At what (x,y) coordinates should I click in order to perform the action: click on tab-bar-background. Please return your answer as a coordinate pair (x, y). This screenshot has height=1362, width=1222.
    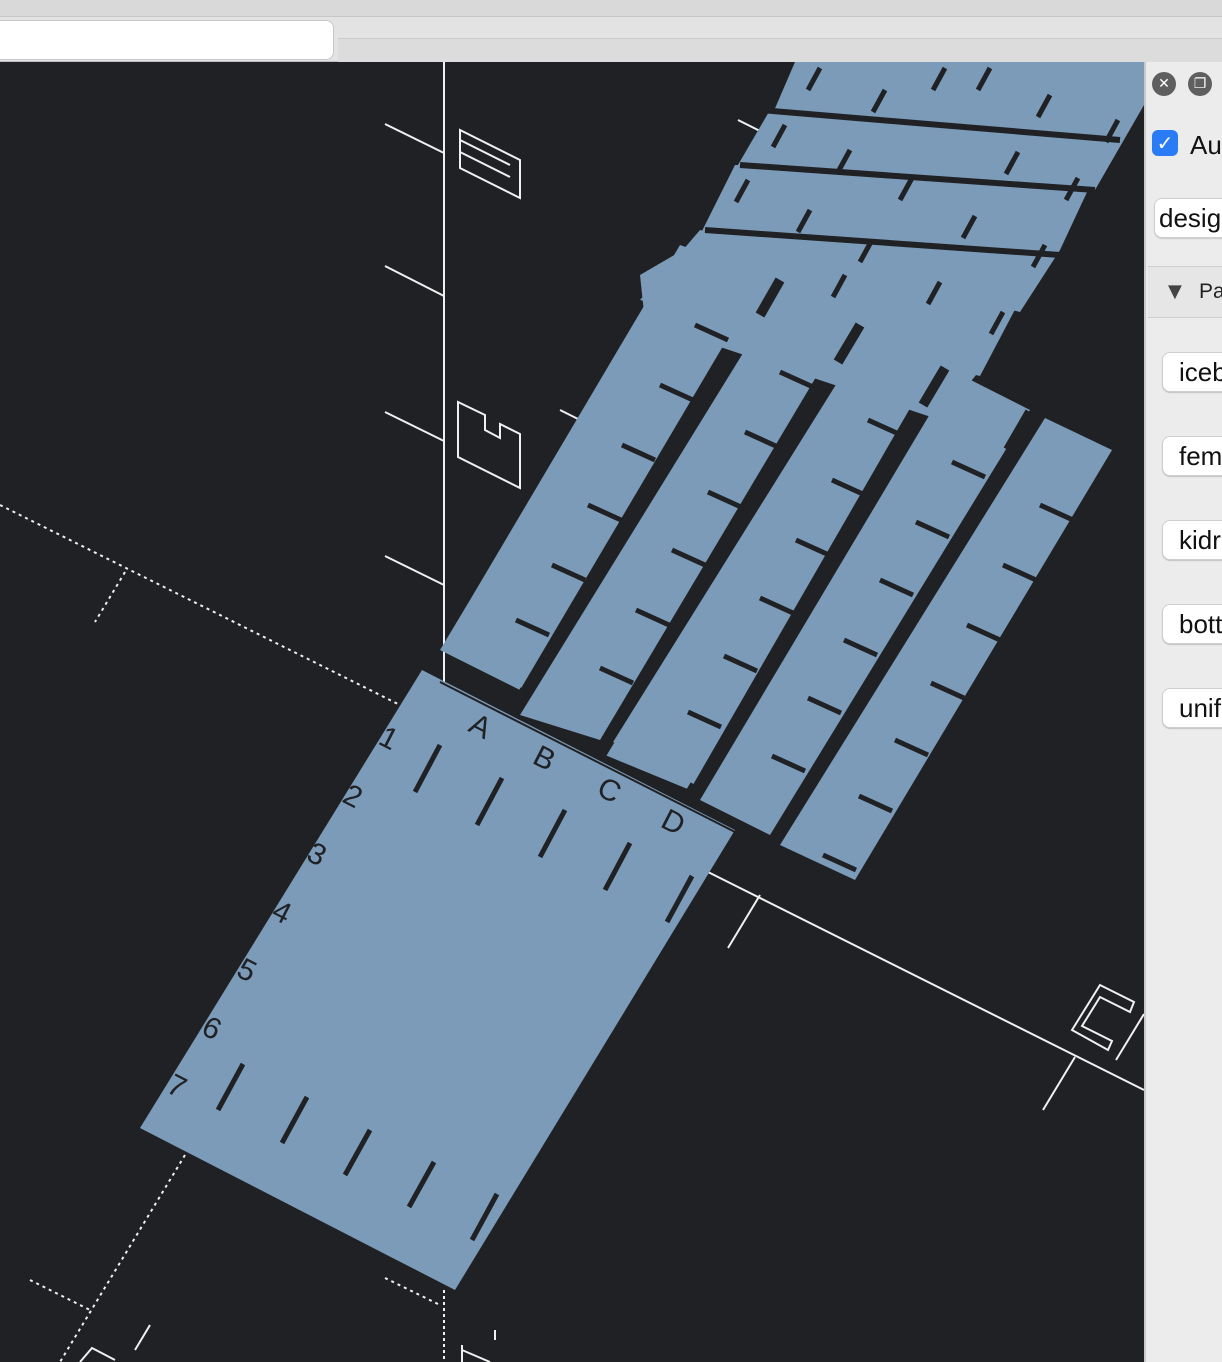
    Looking at the image, I should click on (780, 50).